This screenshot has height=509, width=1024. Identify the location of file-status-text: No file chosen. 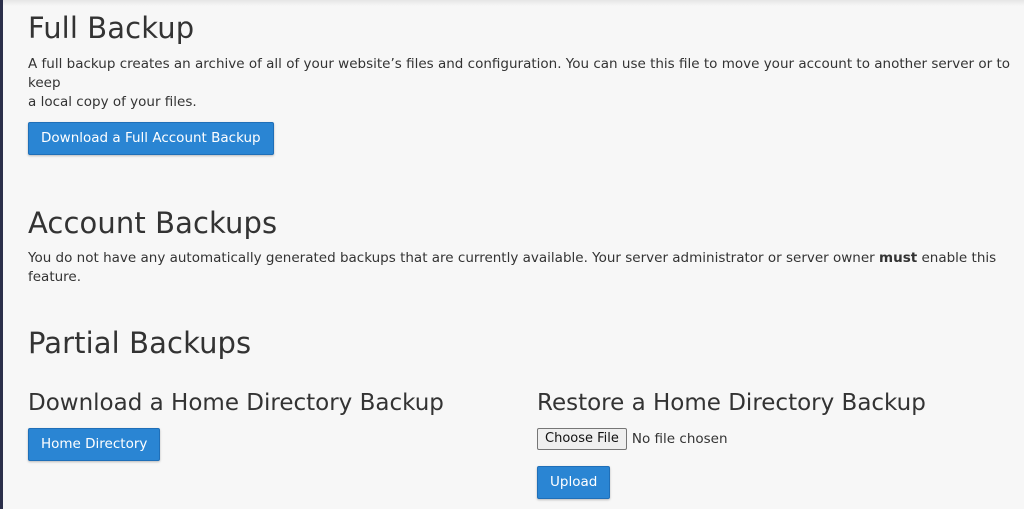
(679, 439).